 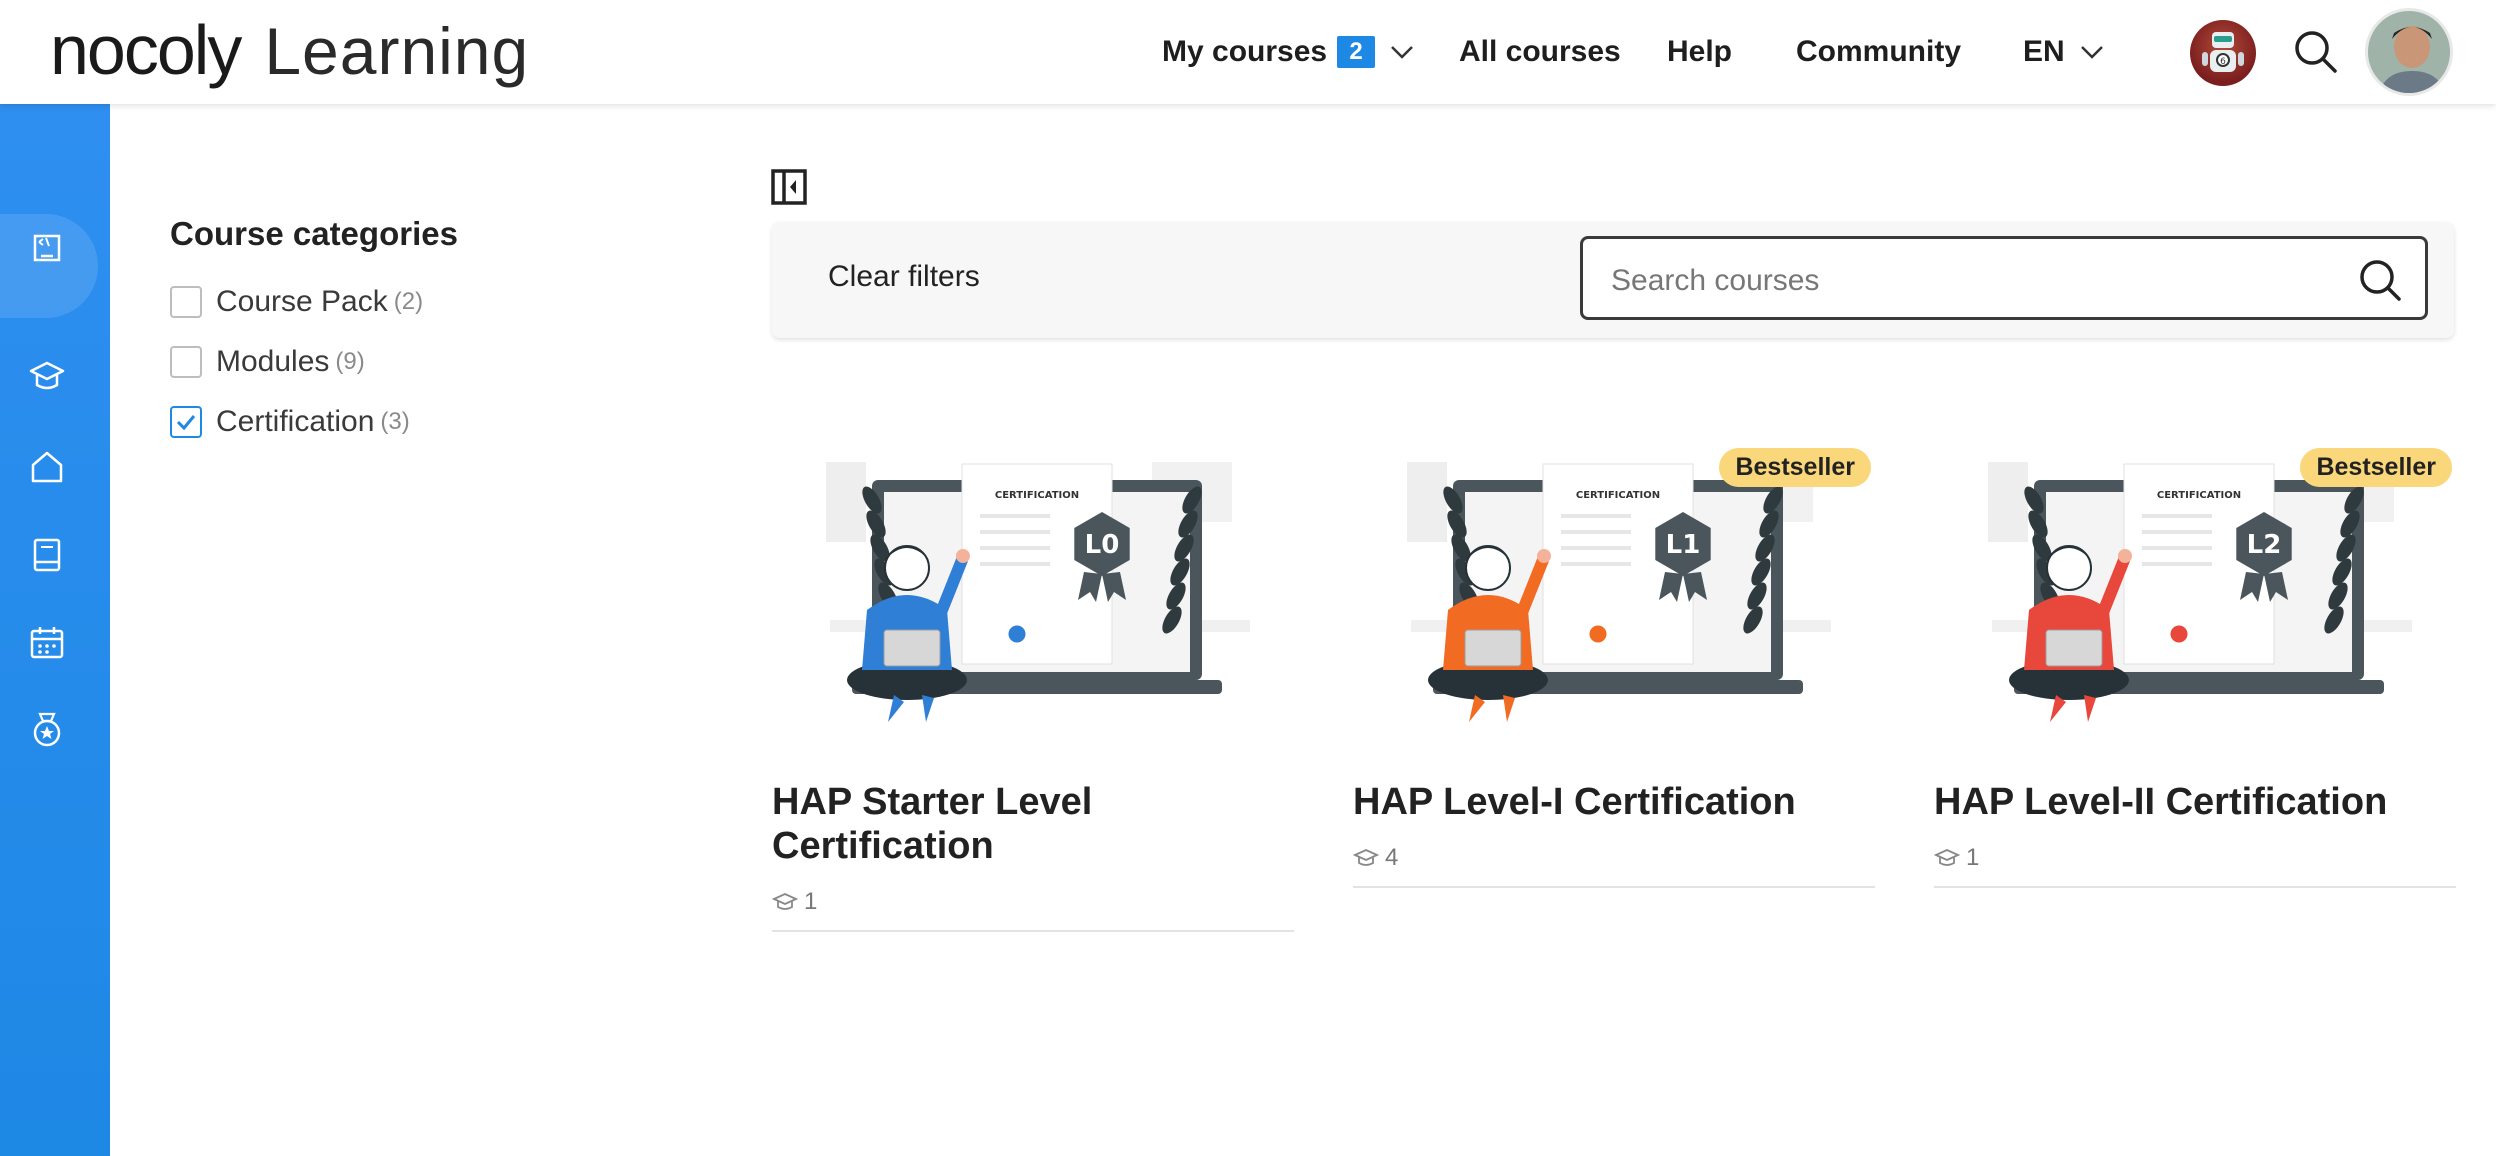 I want to click on course-title: HAP Level-I Certification, so click(x=1614, y=802).